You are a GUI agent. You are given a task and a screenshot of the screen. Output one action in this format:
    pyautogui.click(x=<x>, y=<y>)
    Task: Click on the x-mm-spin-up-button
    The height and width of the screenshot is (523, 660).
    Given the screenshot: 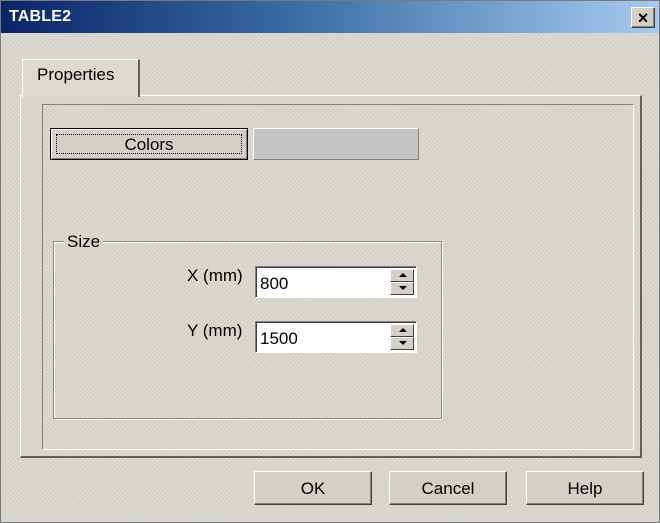 What is the action you would take?
    pyautogui.click(x=402, y=275)
    